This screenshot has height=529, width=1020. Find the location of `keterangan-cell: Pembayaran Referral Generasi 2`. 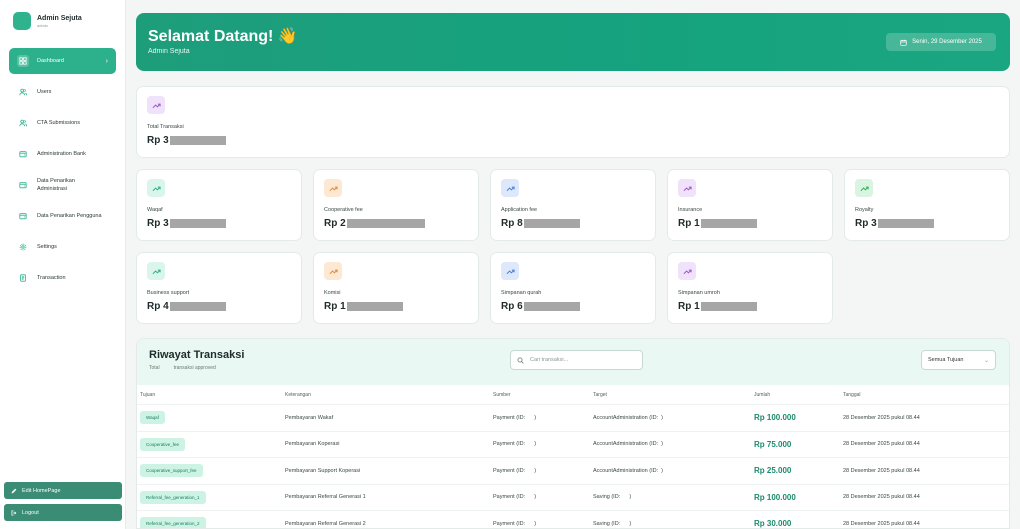

keterangan-cell: Pembayaran Referral Generasi 2 is located at coordinates (325, 523).